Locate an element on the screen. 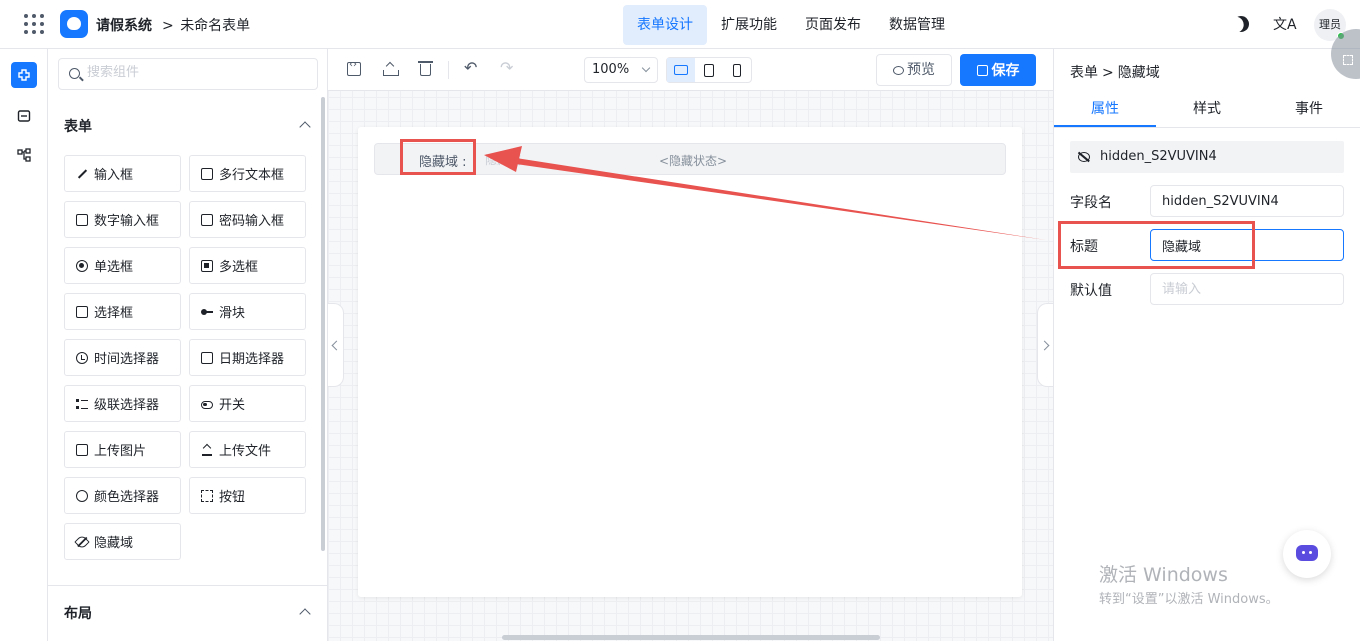 The width and height of the screenshot is (1360, 641). components-icon is located at coordinates (24, 75).